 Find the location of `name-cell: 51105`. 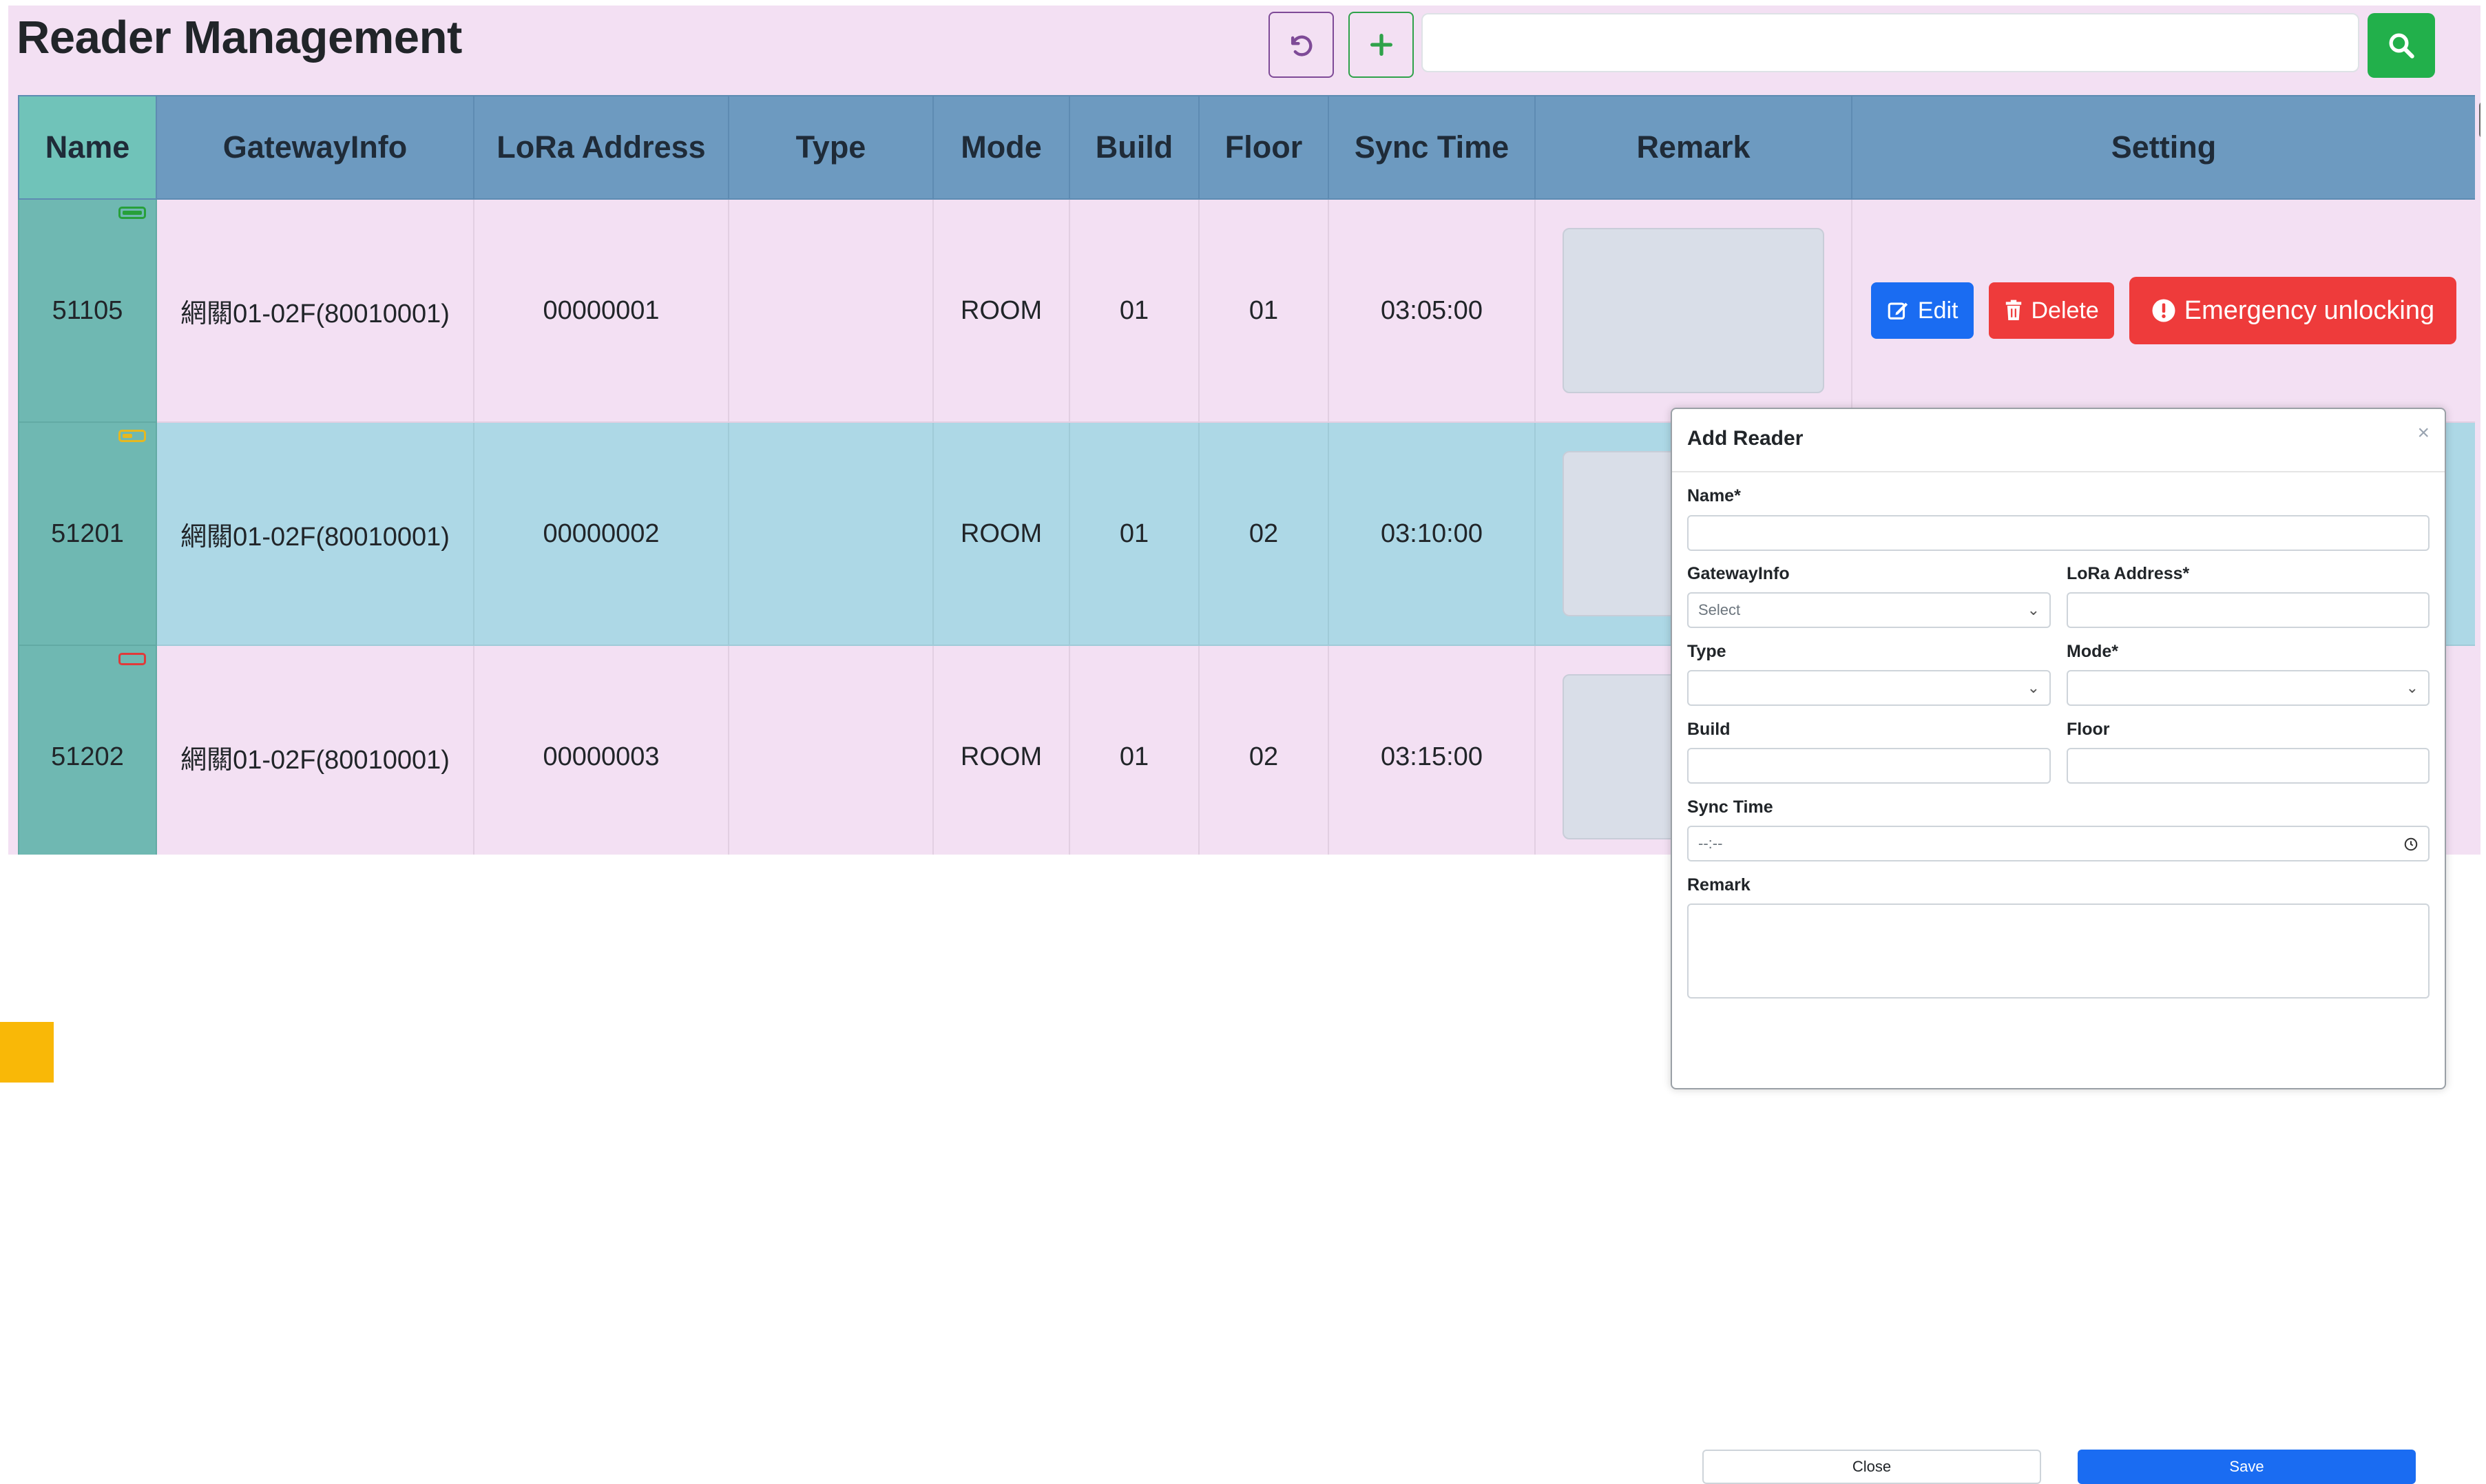

name-cell: 51105 is located at coordinates (88, 311).